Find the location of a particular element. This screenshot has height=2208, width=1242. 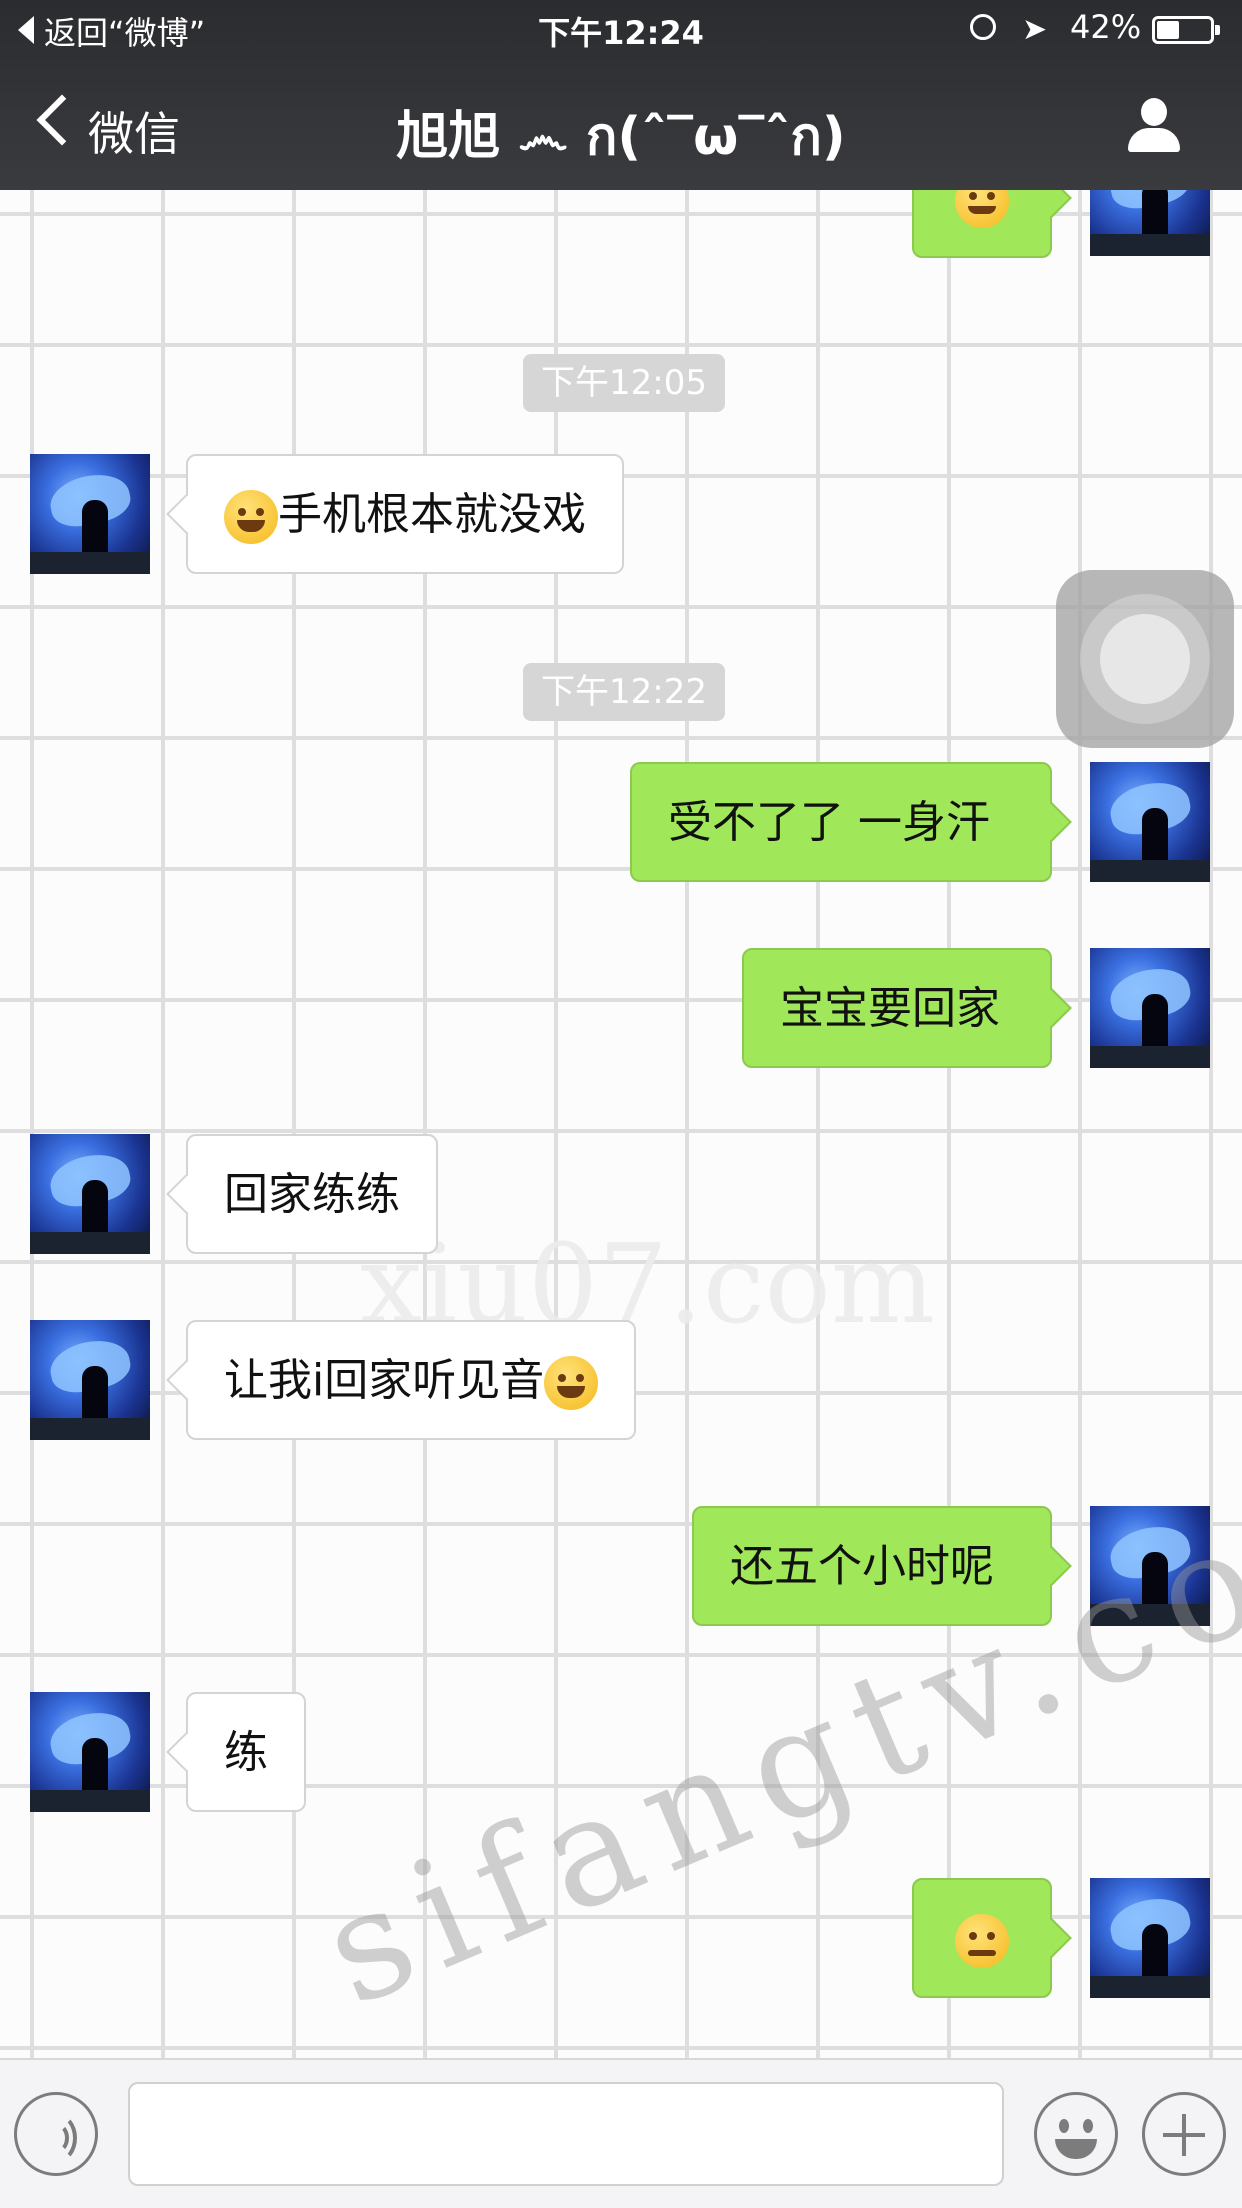

message-text: 还五个小时呢 is located at coordinates (862, 1566).